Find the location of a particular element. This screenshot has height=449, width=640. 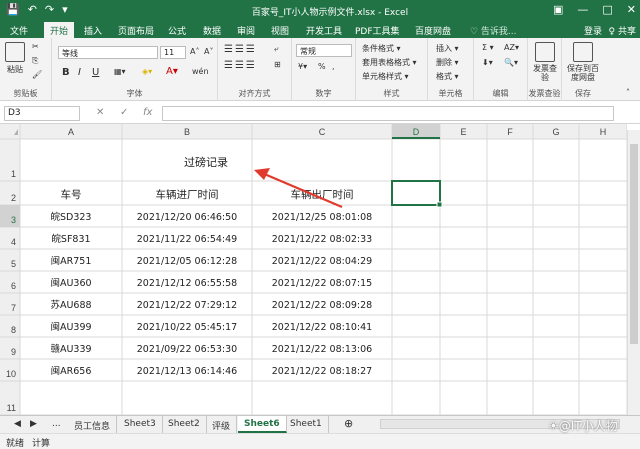

customize-qat-icon: ▾ is located at coordinates (65, 9).